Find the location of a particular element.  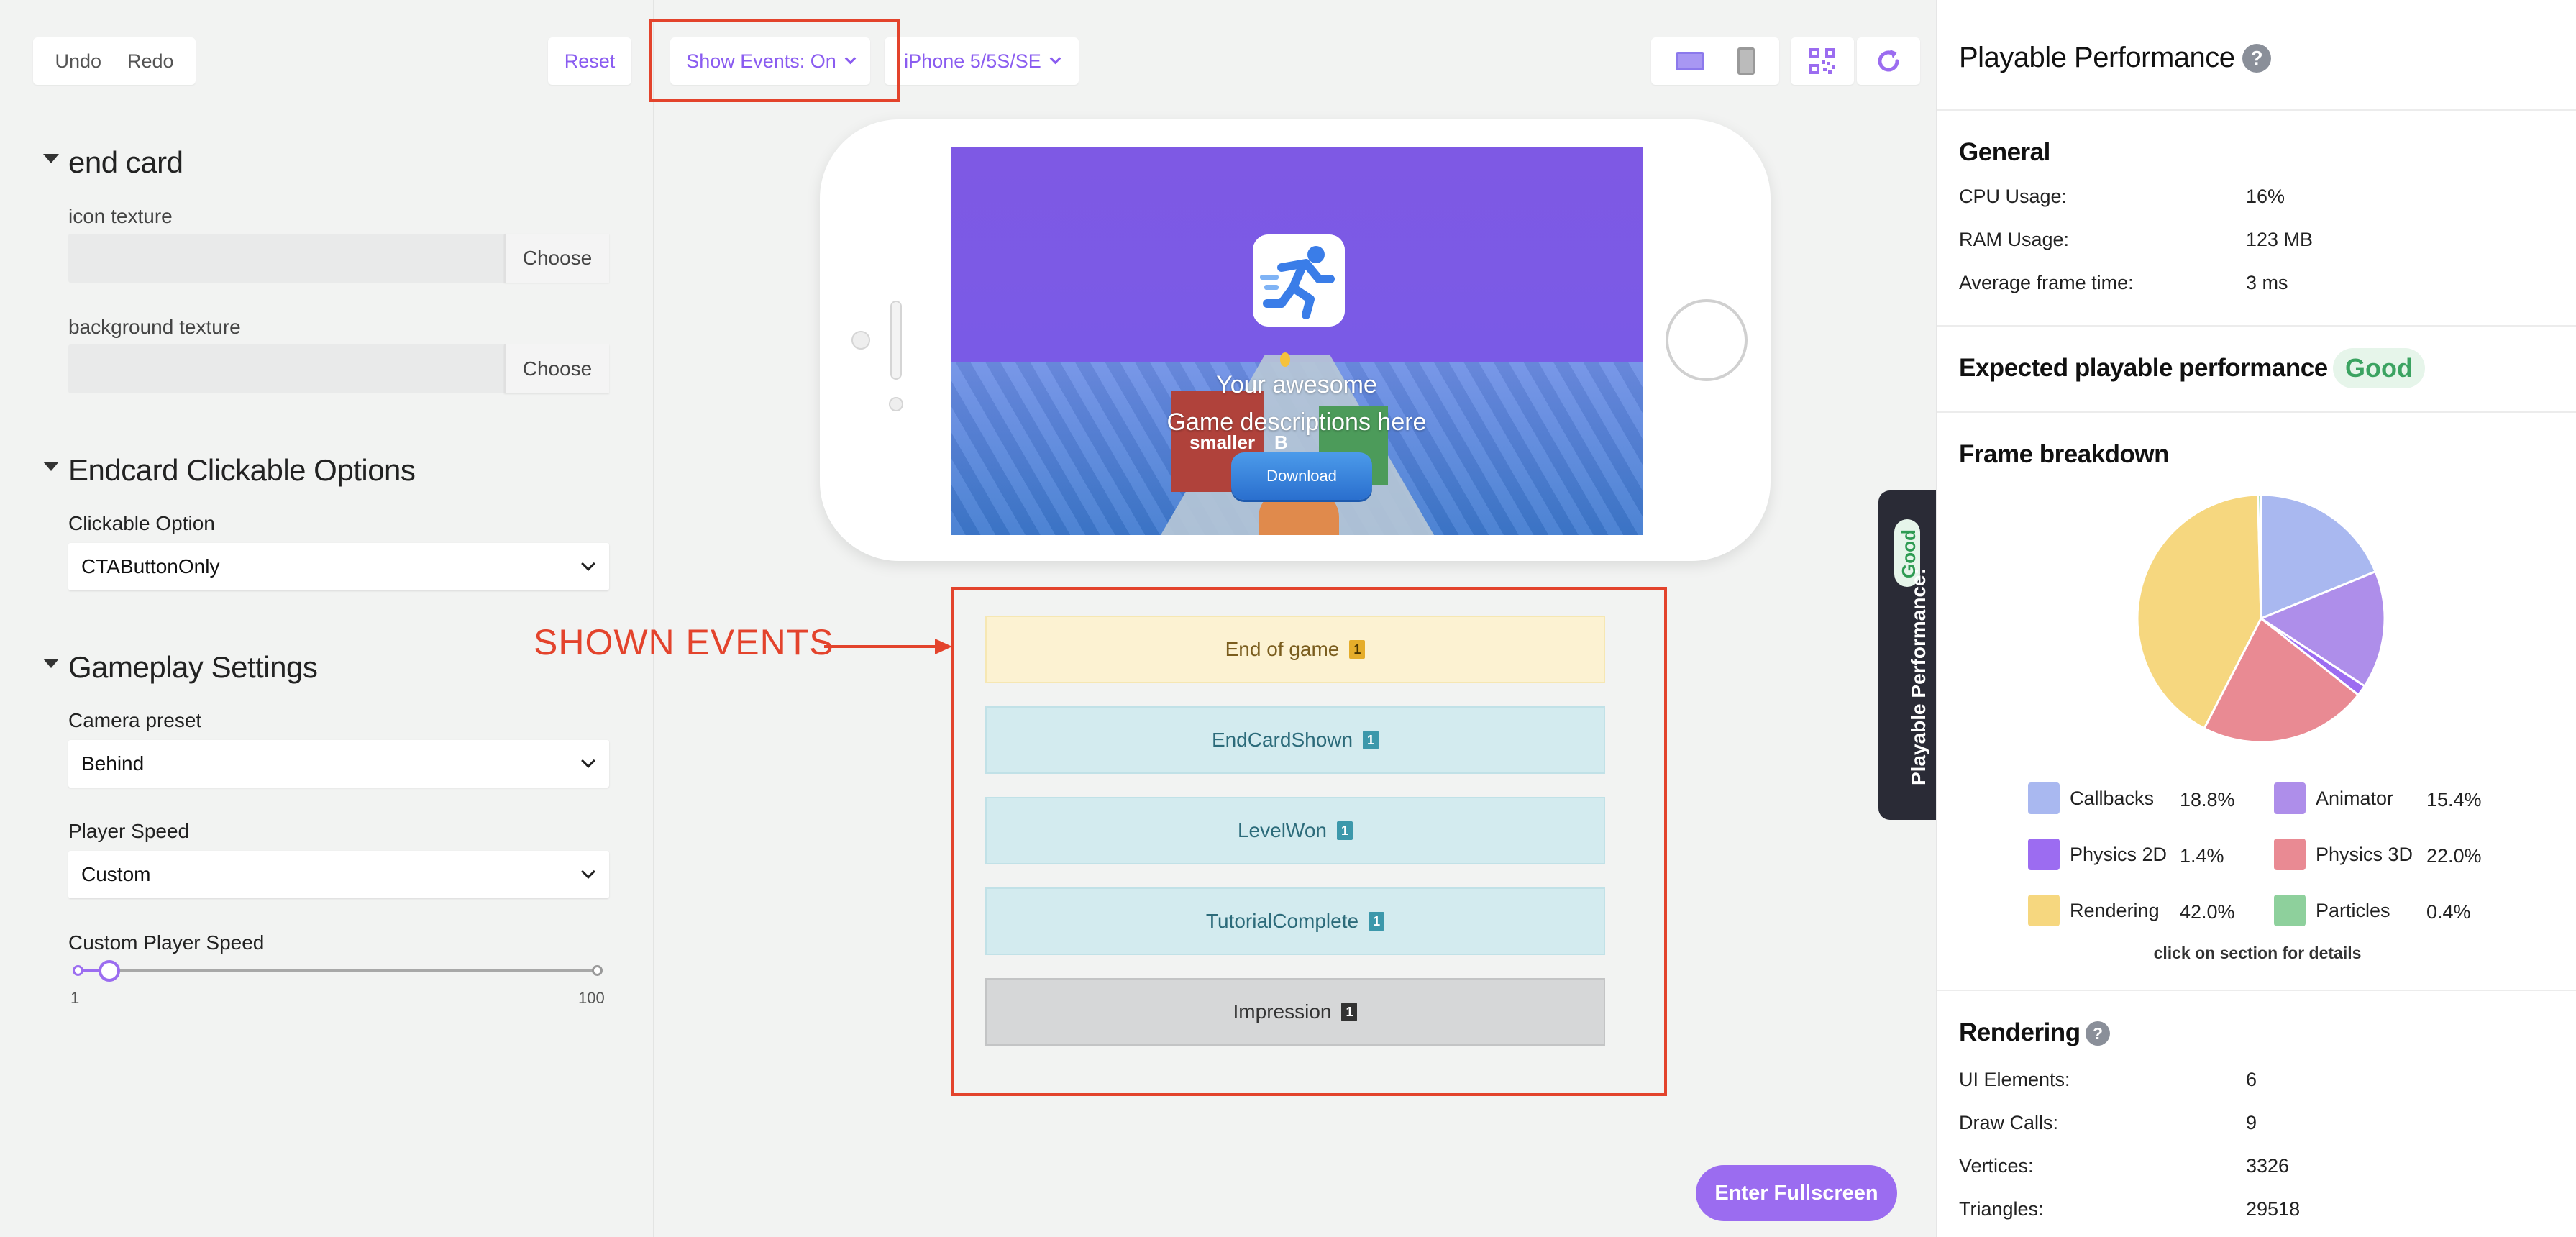

legend-item-callbacks: Callbacks is located at coordinates (2091, 798).